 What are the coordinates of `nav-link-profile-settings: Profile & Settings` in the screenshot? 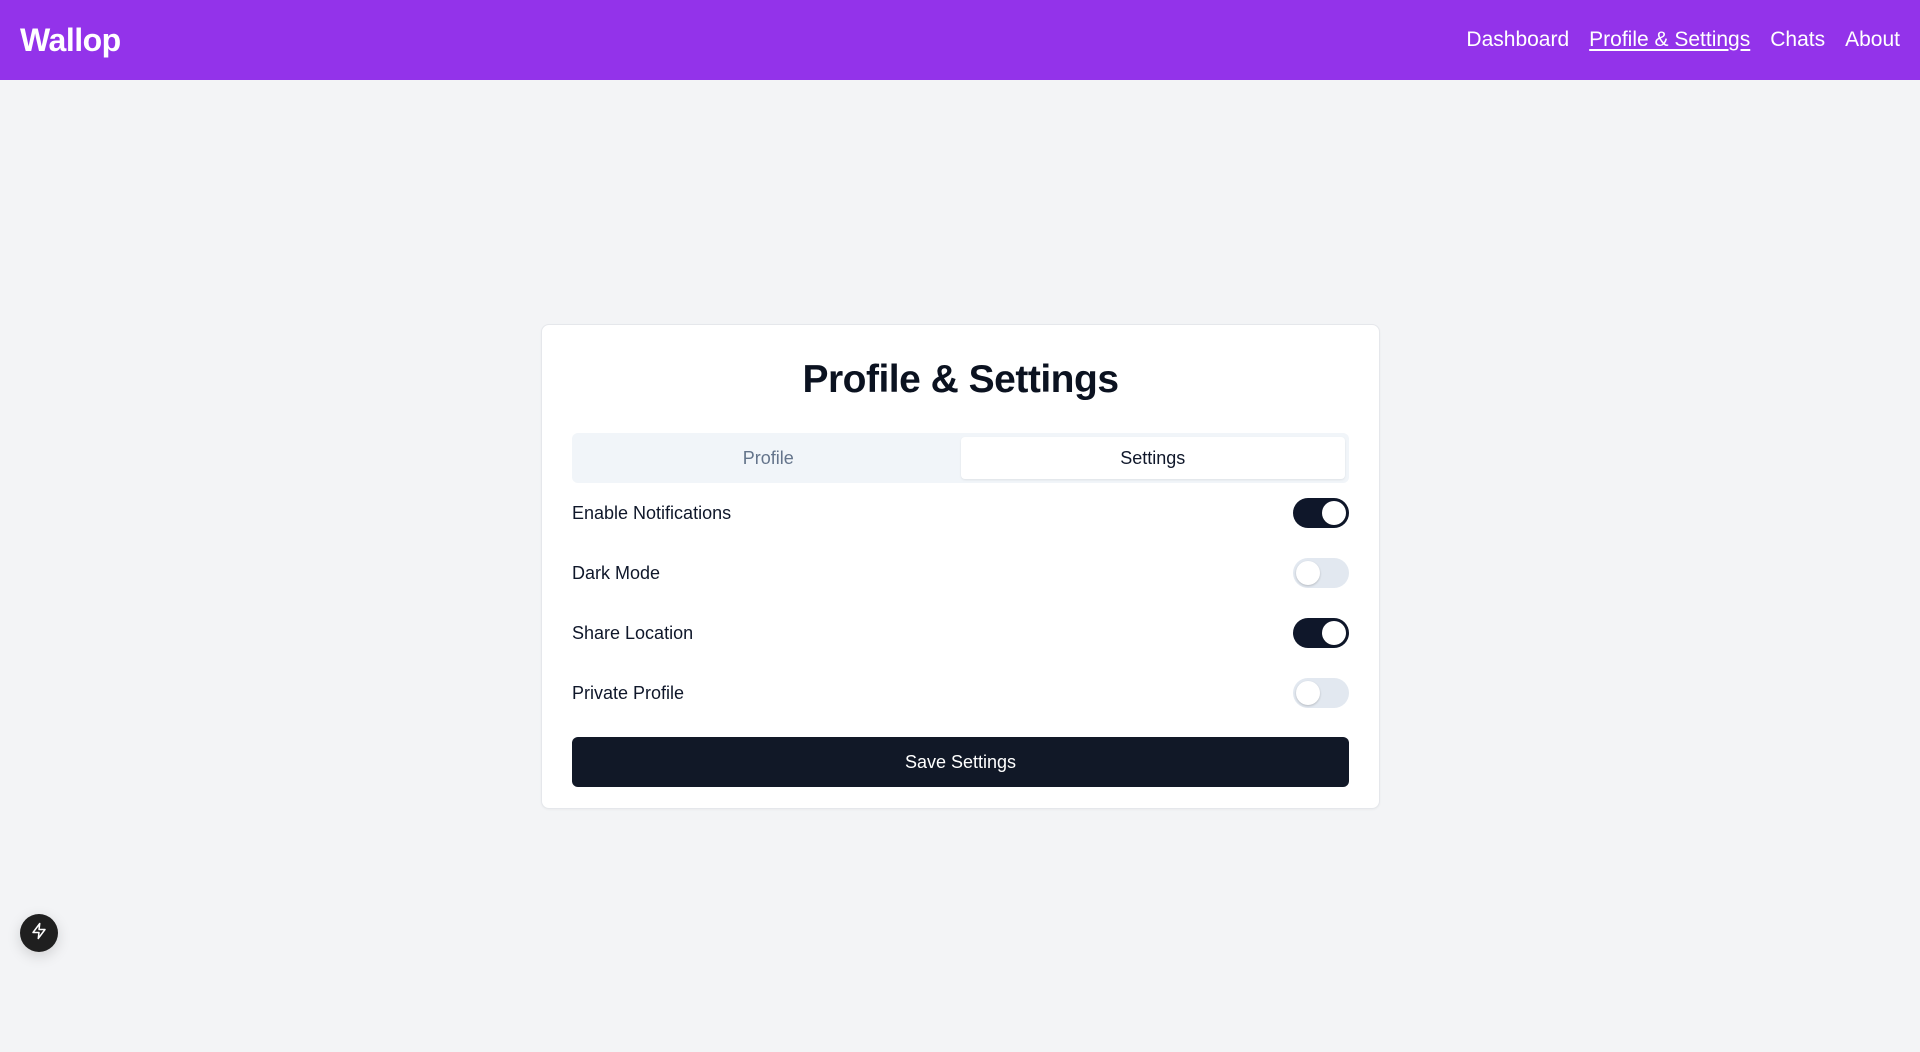 It's located at (1669, 40).